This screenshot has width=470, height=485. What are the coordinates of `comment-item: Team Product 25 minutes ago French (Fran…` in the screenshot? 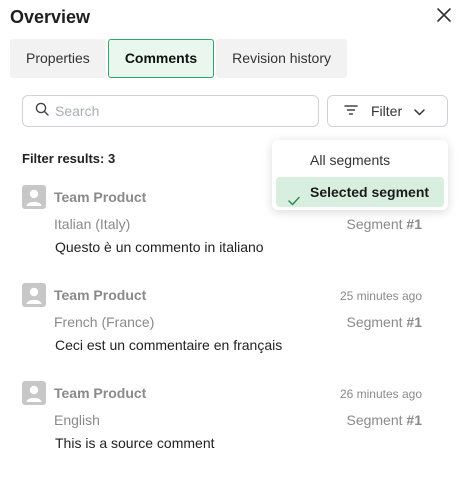 It's located at (222, 323).